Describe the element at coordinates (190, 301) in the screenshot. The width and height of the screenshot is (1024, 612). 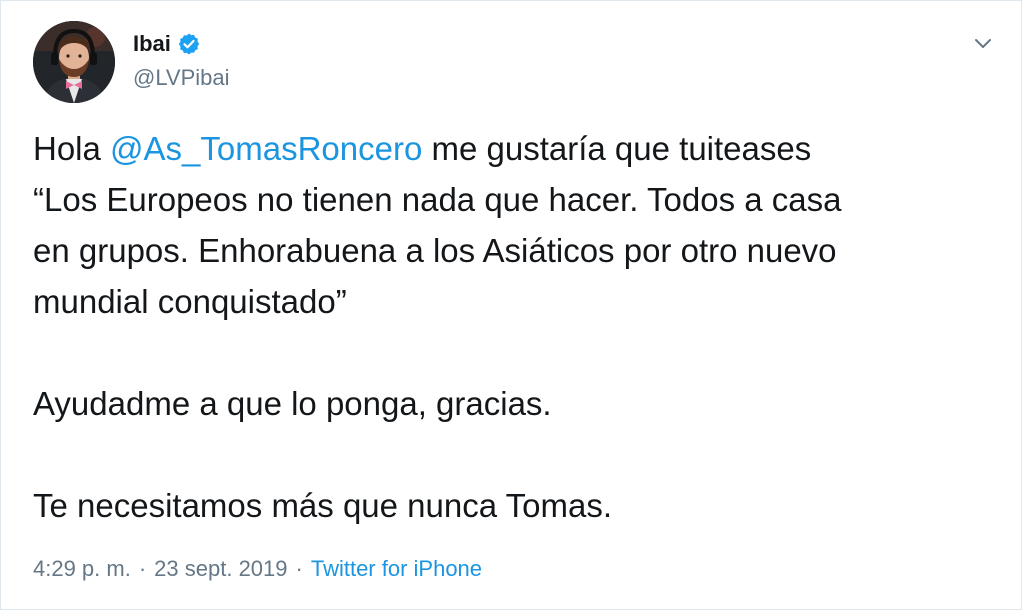
I see `tweet-line: mundial conquistado”` at that location.